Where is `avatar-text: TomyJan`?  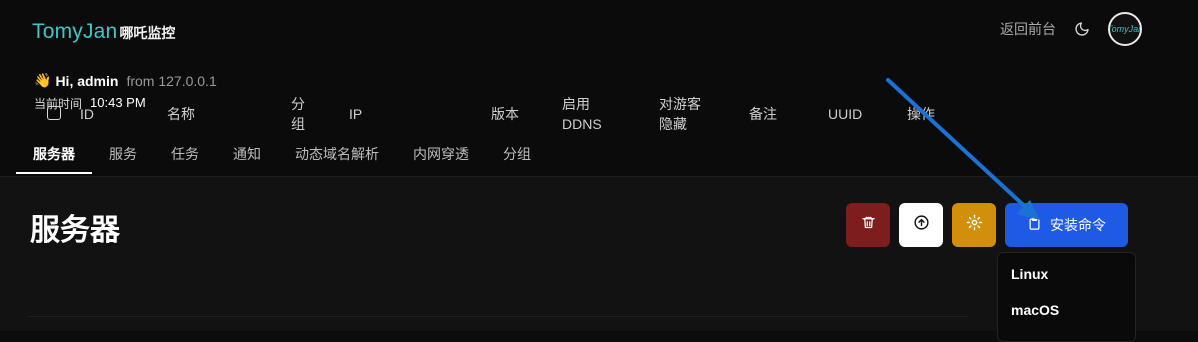
avatar-text: TomyJan is located at coordinates (1125, 29).